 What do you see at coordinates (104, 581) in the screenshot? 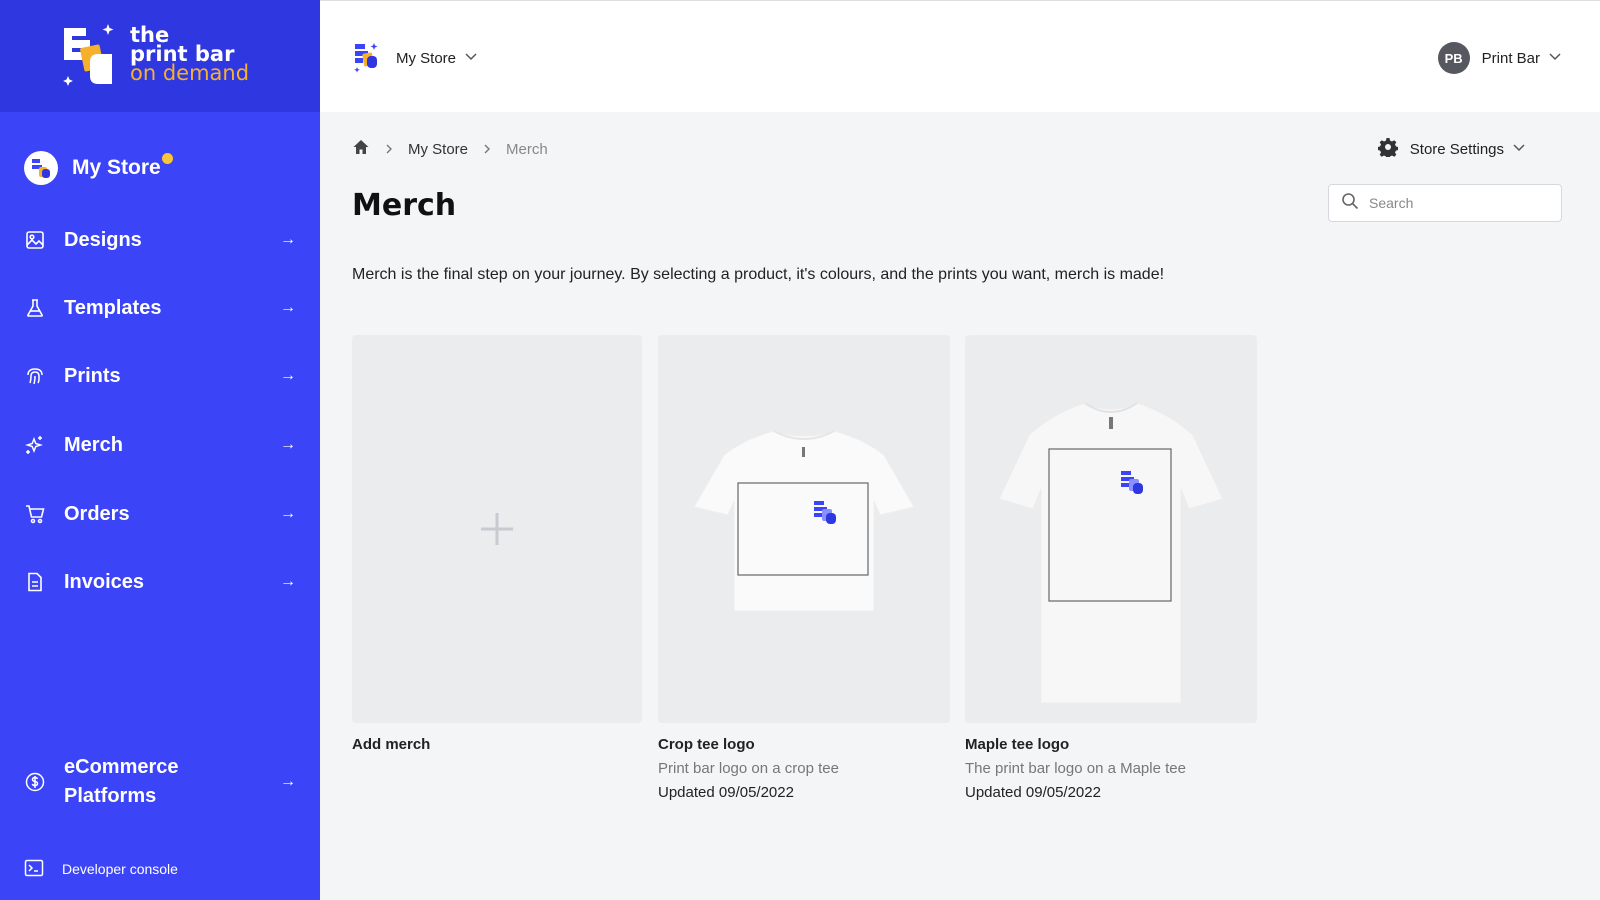
I see `sidebar-item-label: Invoices` at bounding box center [104, 581].